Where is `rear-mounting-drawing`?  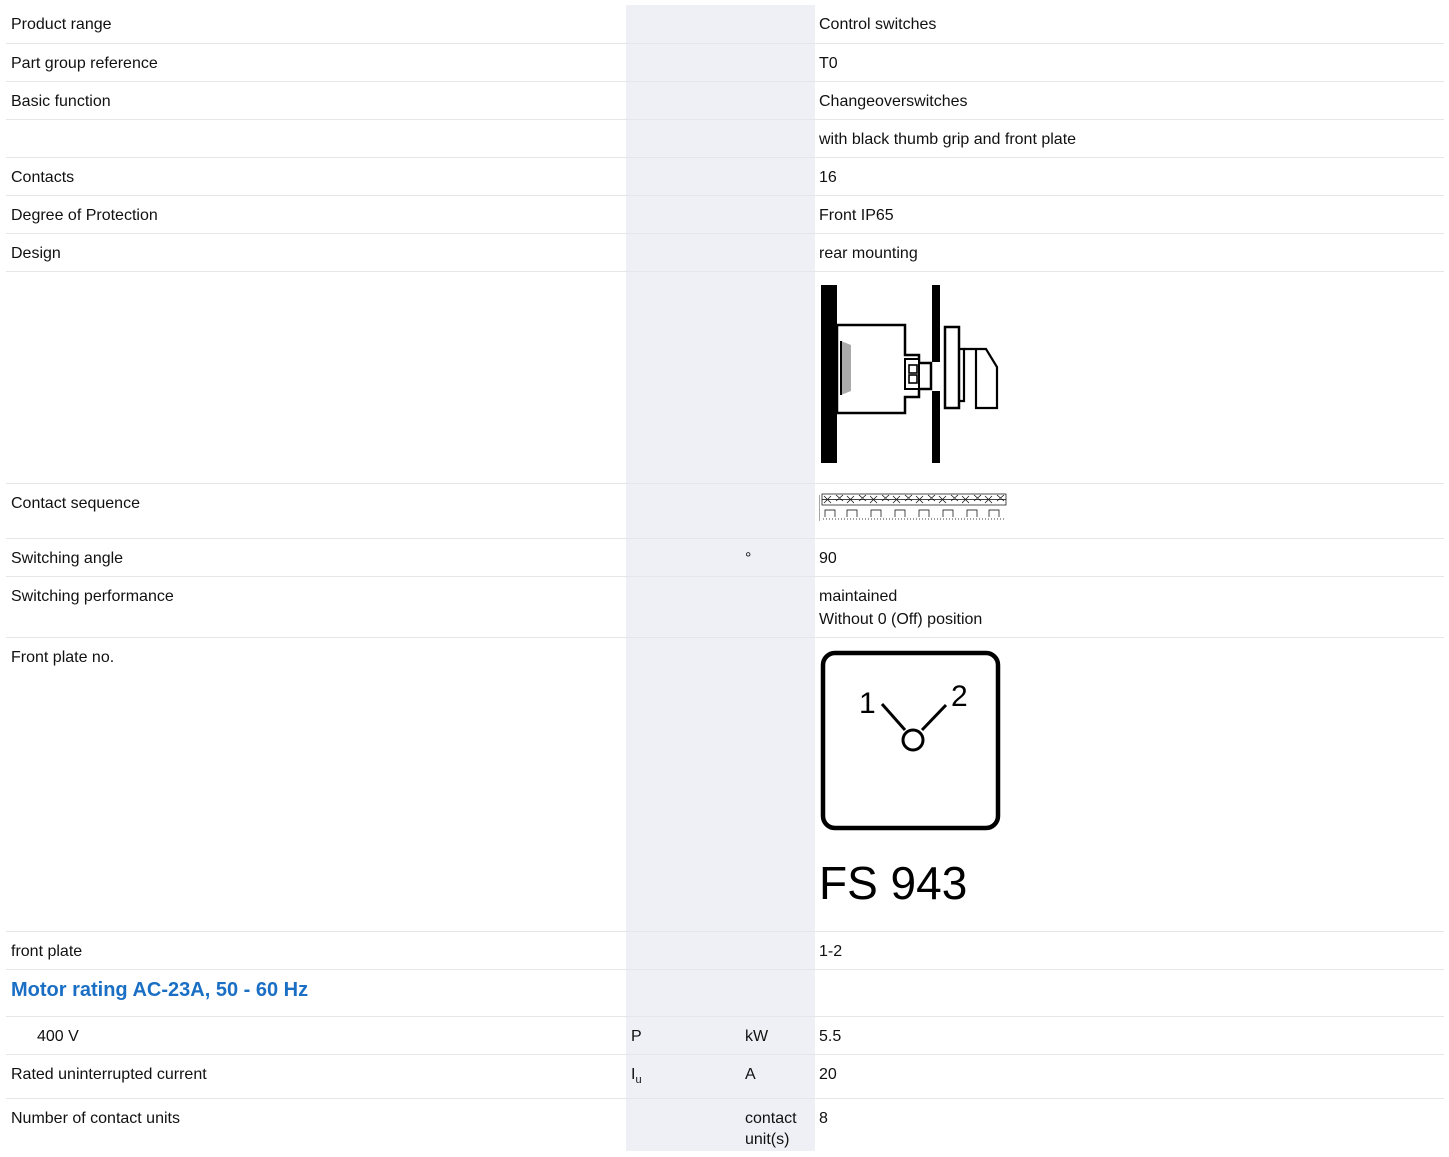 rear-mounting-drawing is located at coordinates (910, 373).